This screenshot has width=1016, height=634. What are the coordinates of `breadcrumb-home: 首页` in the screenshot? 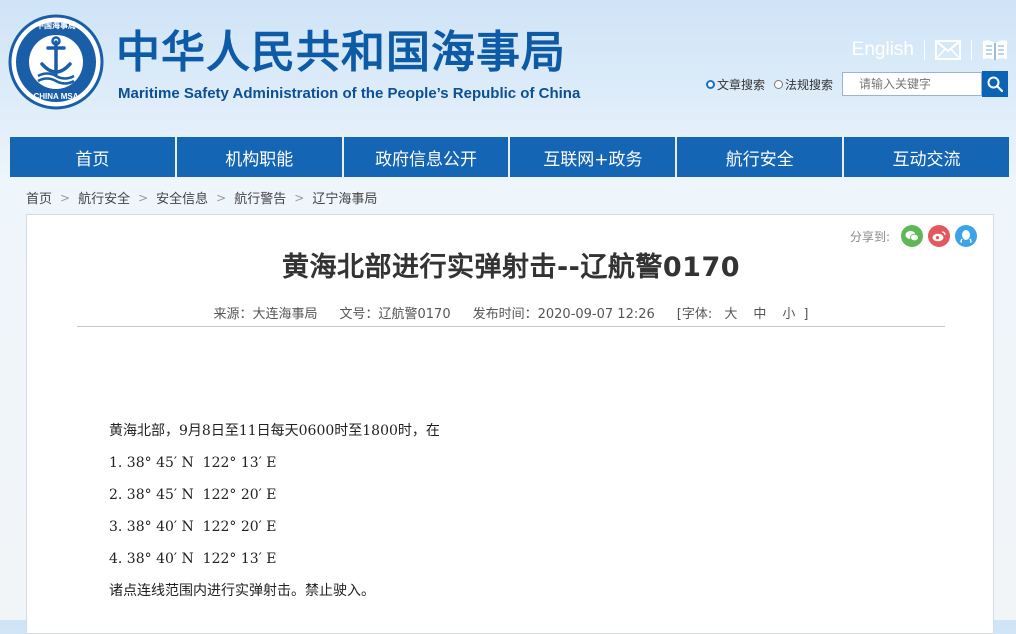 It's located at (39, 197).